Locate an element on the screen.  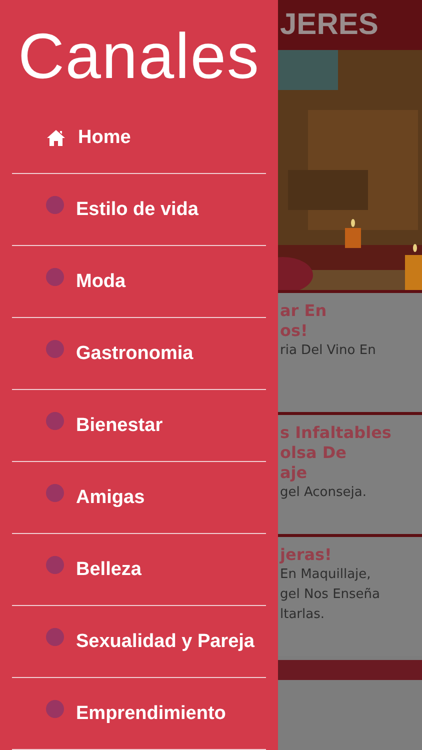
menu-item: Gastronomia is located at coordinates (139, 354).